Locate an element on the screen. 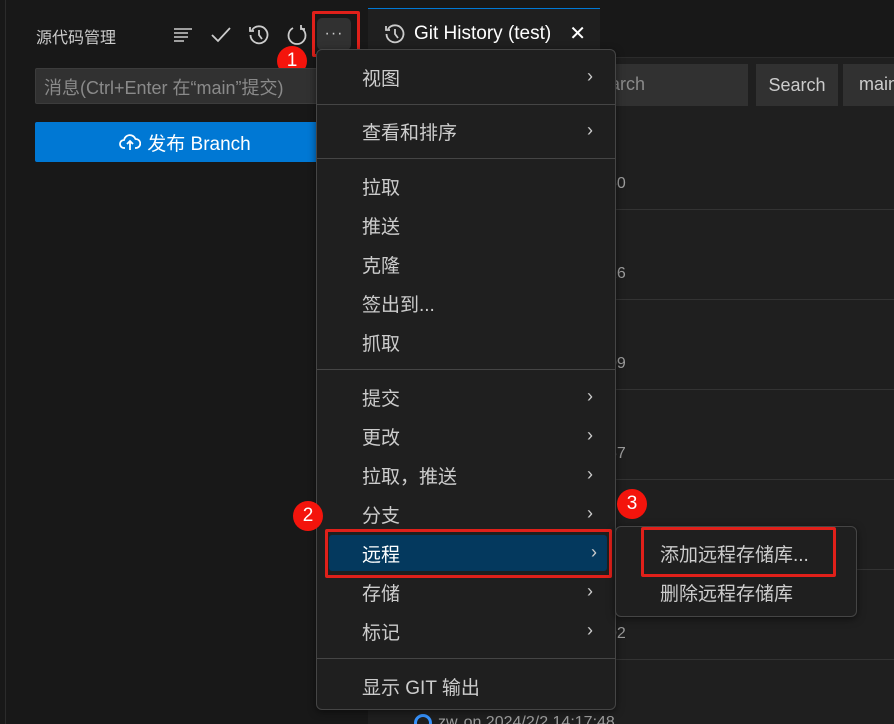  menu-item-pull-push: 拉取，推送 › is located at coordinates (466, 475).